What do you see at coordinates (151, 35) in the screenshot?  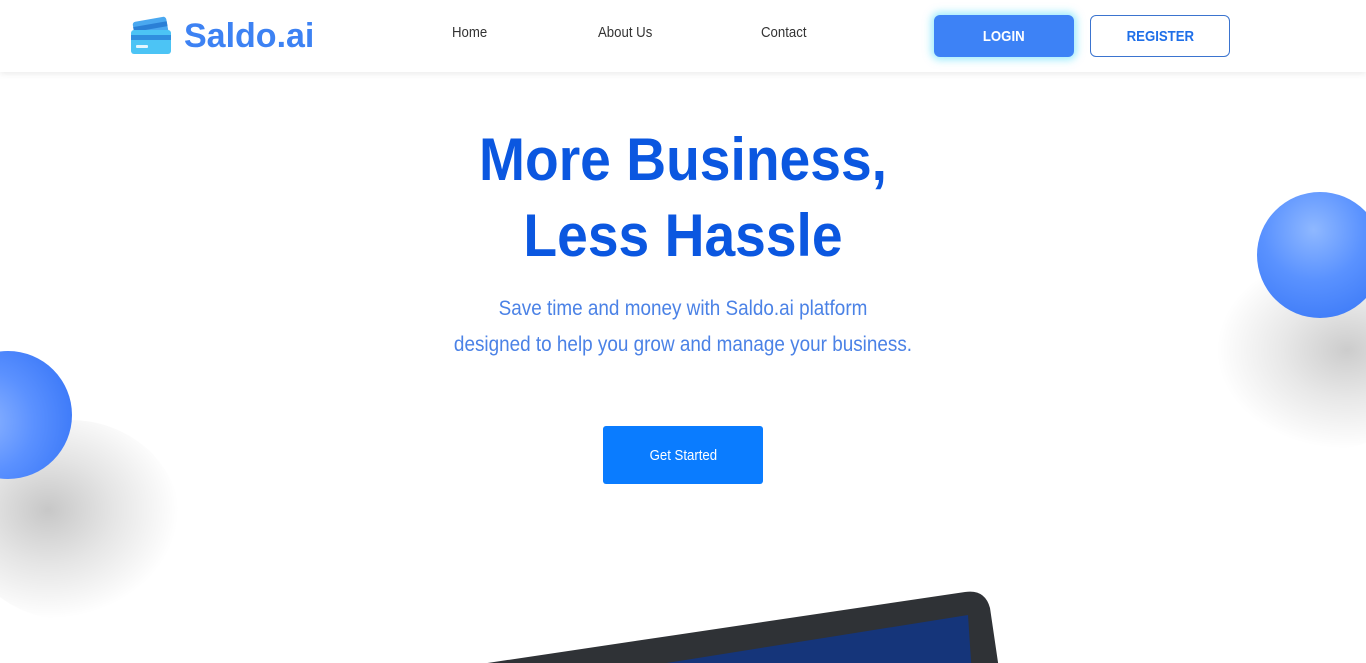 I see `credit-card-icon` at bounding box center [151, 35].